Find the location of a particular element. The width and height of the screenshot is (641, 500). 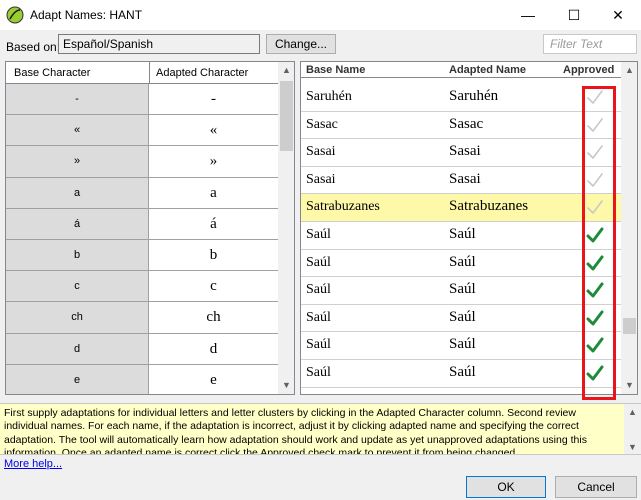

character-row: cc is located at coordinates (142, 287).